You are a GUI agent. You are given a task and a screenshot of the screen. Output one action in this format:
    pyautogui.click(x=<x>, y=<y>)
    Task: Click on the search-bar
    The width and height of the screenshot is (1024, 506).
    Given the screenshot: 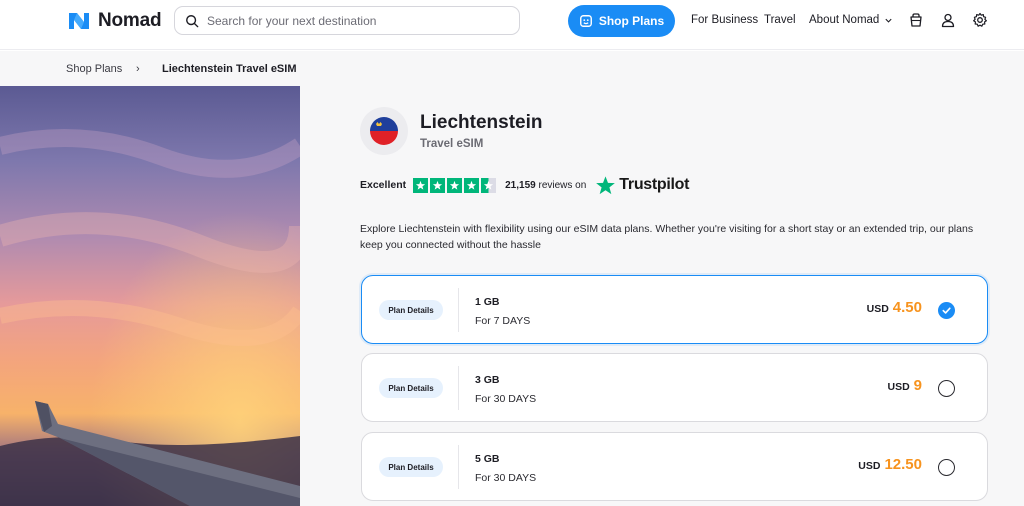 What is the action you would take?
    pyautogui.click(x=347, y=20)
    